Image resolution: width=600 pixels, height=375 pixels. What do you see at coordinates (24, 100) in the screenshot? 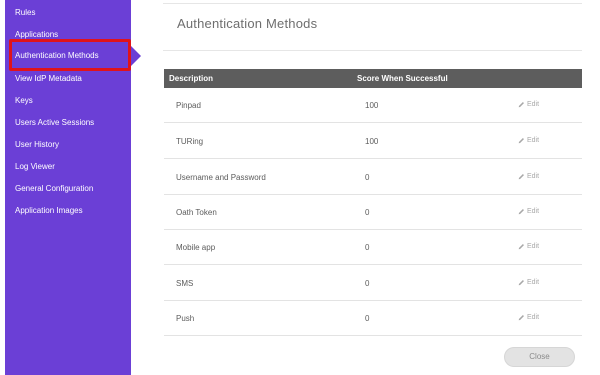
I see `sidebar-item-keys: Keys` at bounding box center [24, 100].